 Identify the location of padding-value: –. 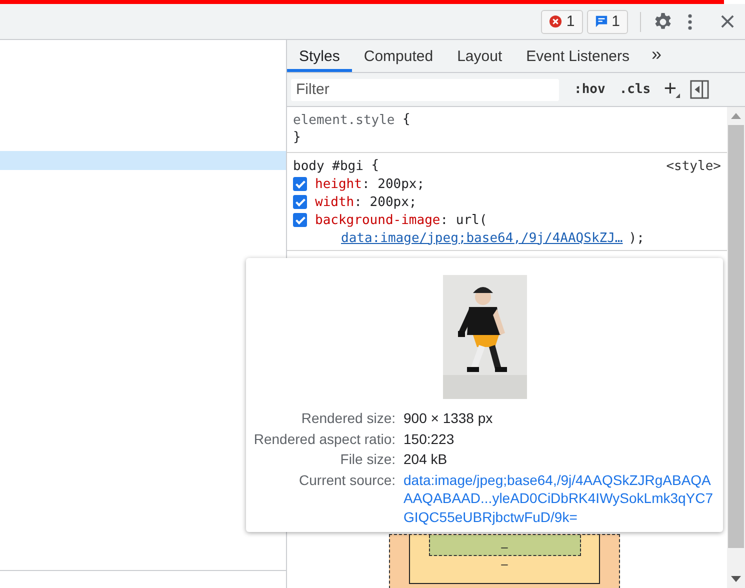
(504, 547).